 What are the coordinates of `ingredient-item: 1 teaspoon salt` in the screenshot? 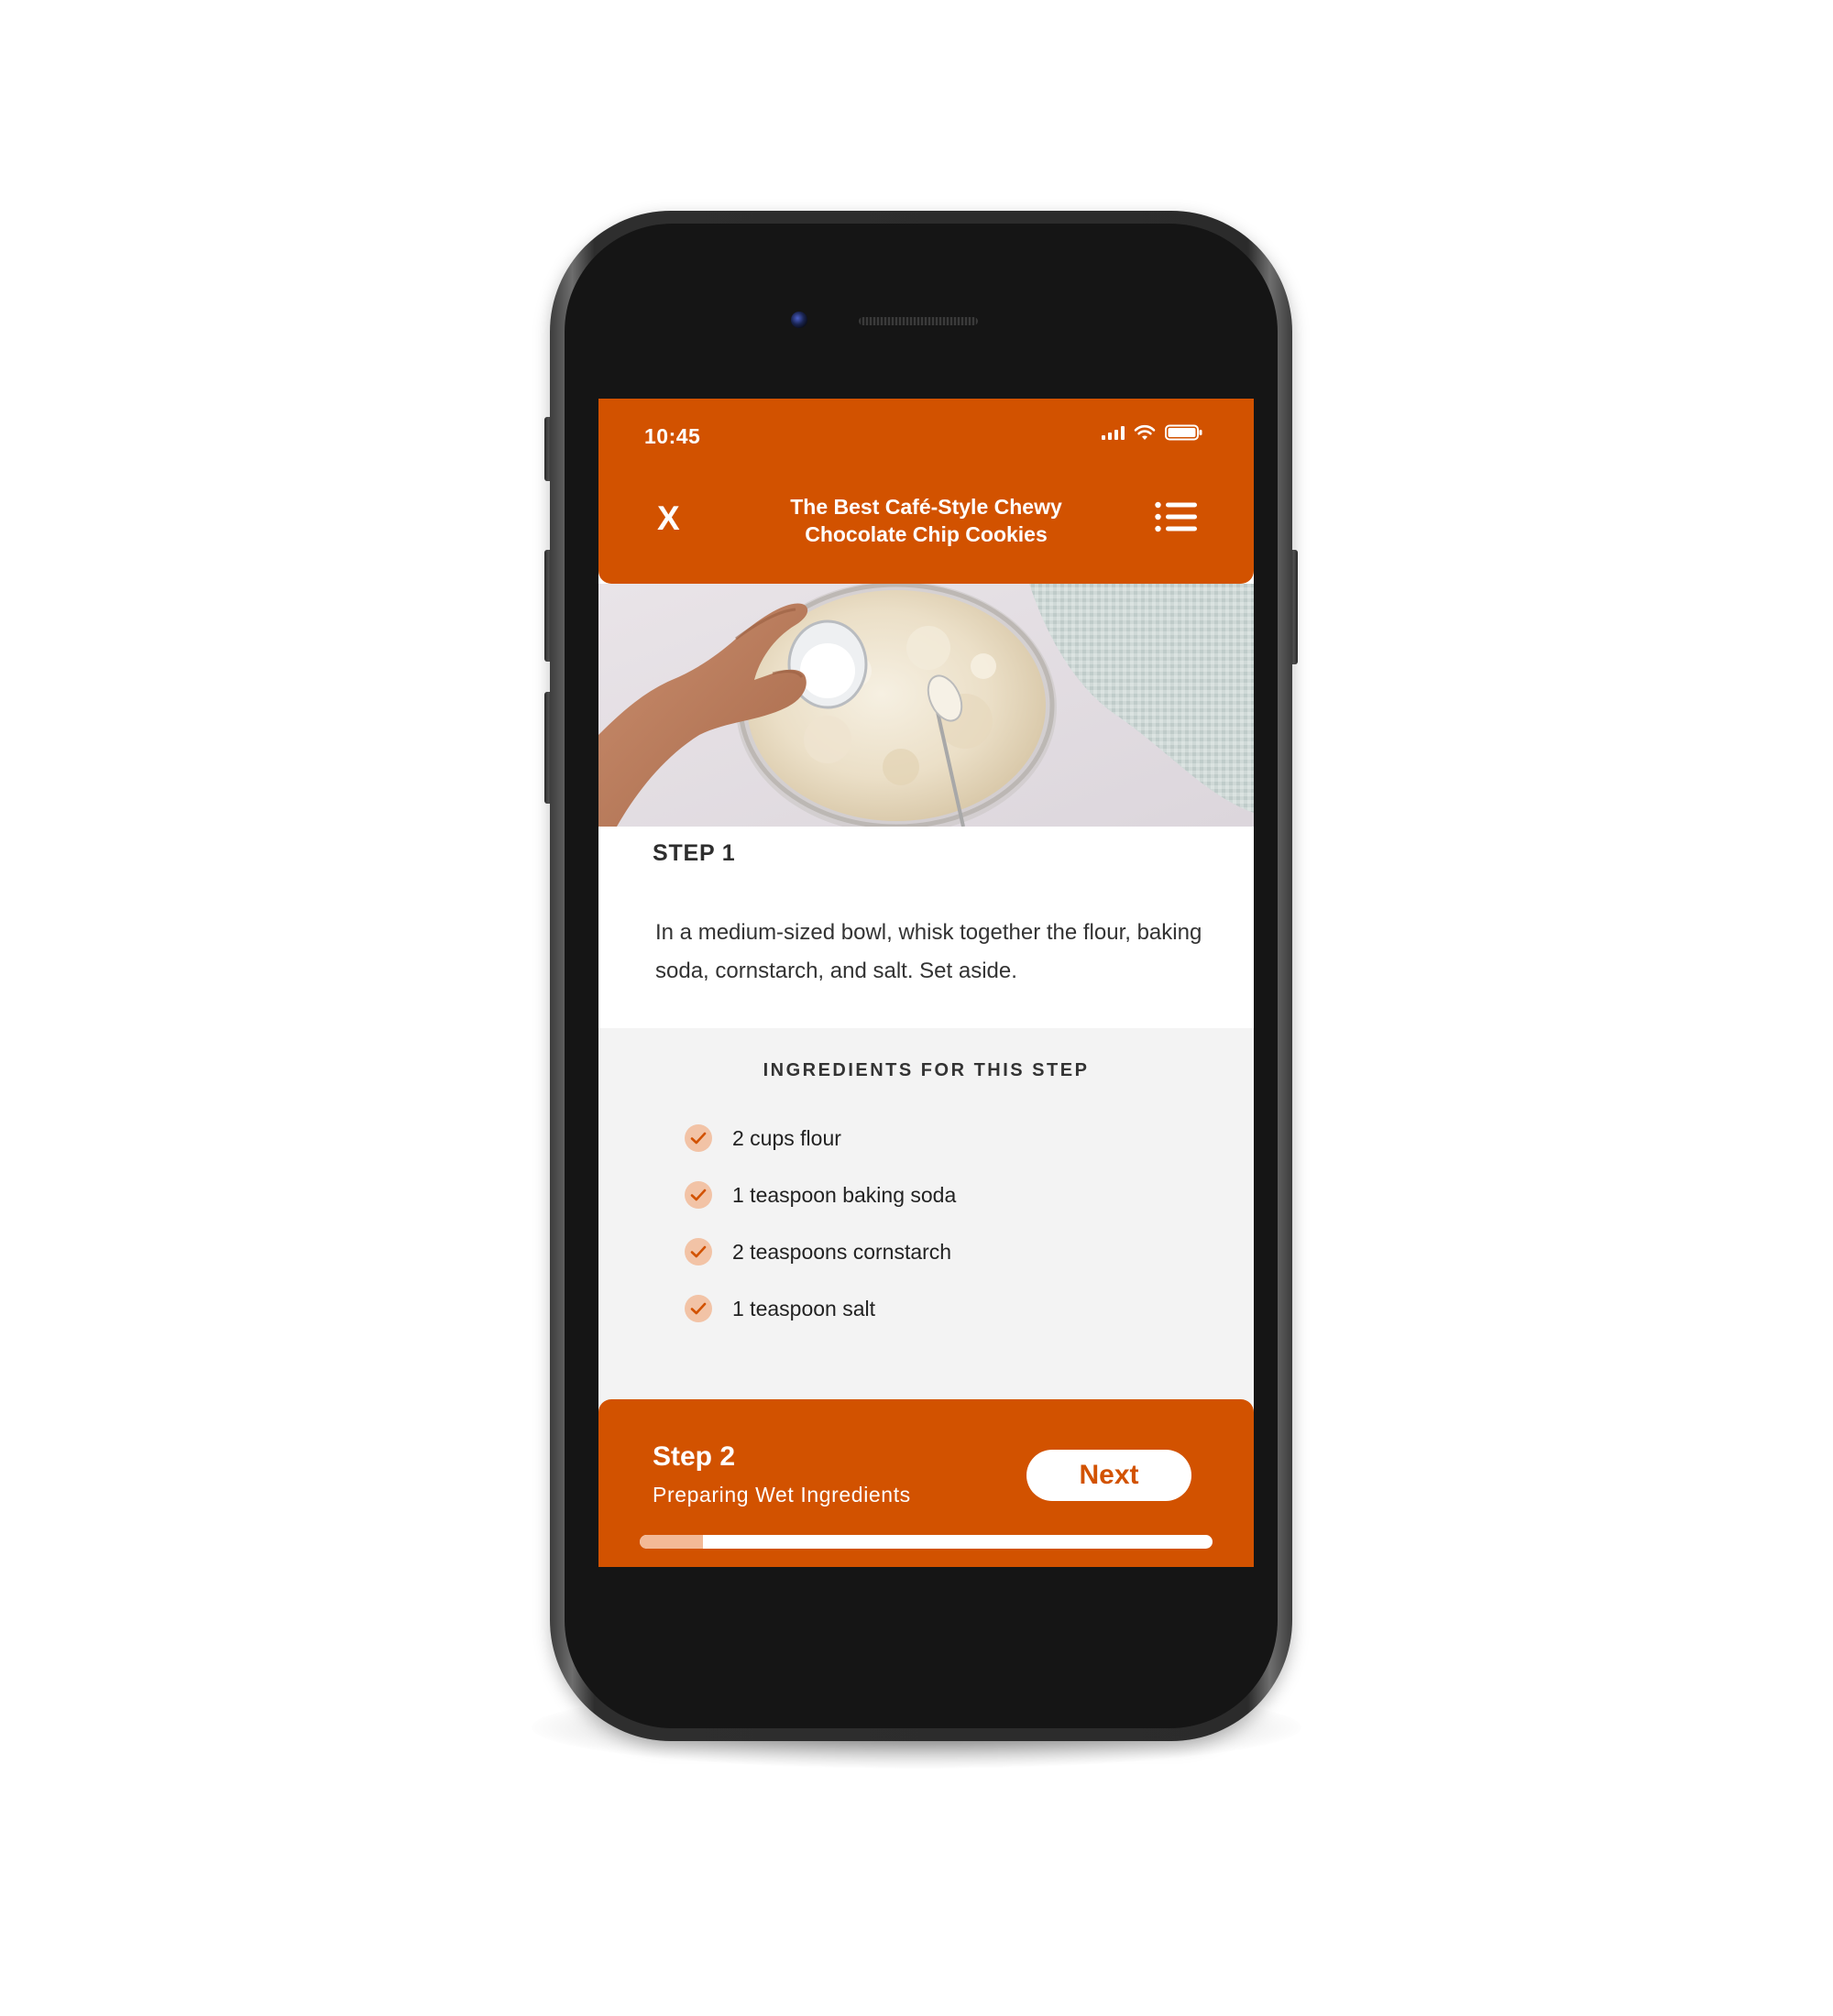 It's located at (820, 1308).